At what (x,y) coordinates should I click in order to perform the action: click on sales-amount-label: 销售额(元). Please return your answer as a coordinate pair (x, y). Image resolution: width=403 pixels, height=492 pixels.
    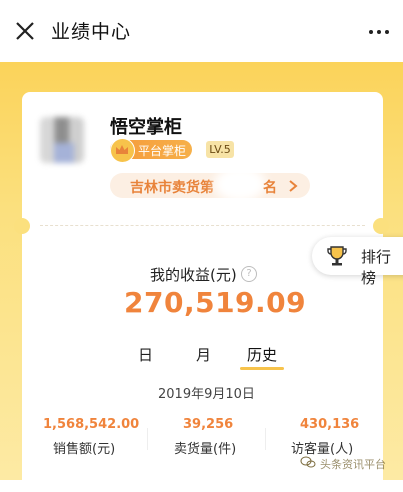
    Looking at the image, I should click on (84, 449).